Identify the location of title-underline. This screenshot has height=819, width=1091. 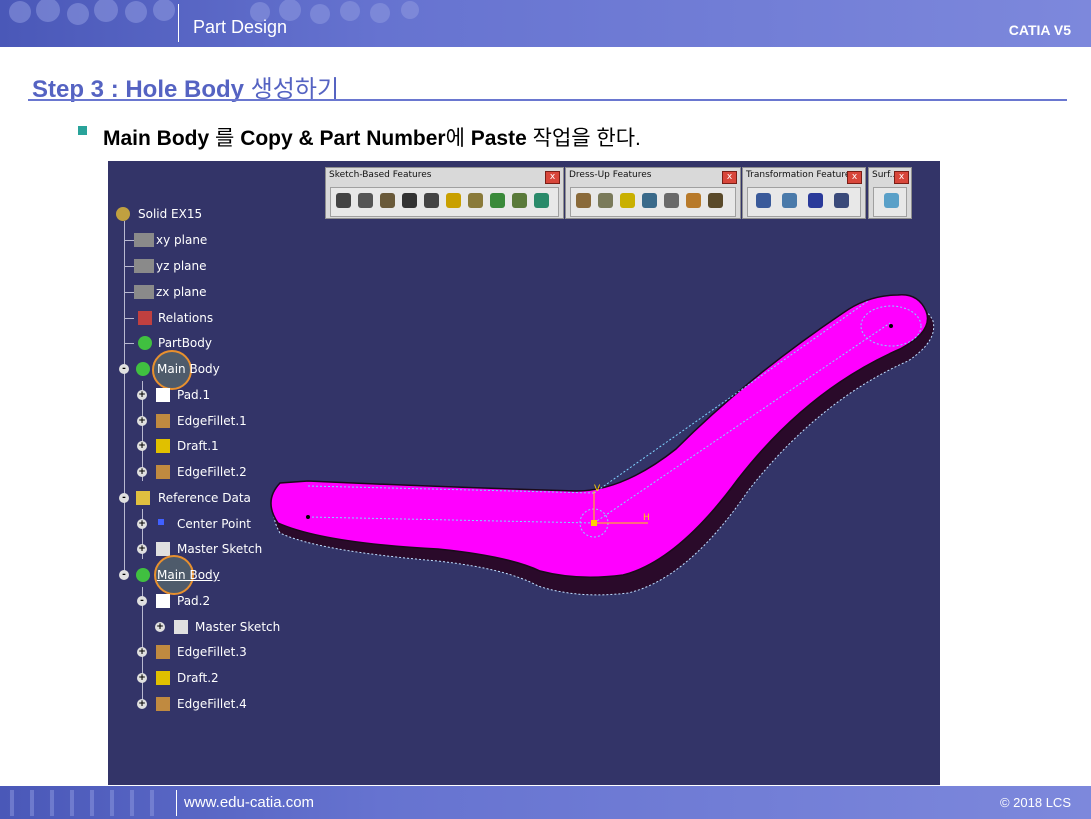
(547, 100).